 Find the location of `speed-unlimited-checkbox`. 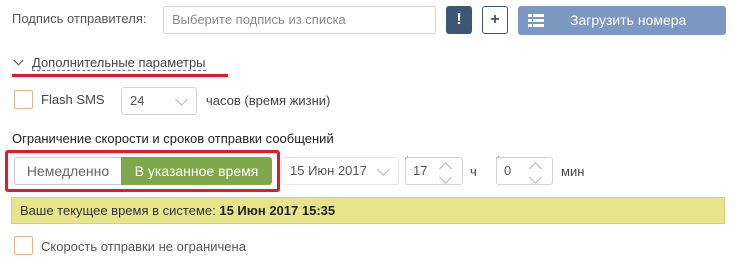

speed-unlimited-checkbox is located at coordinates (23, 245).